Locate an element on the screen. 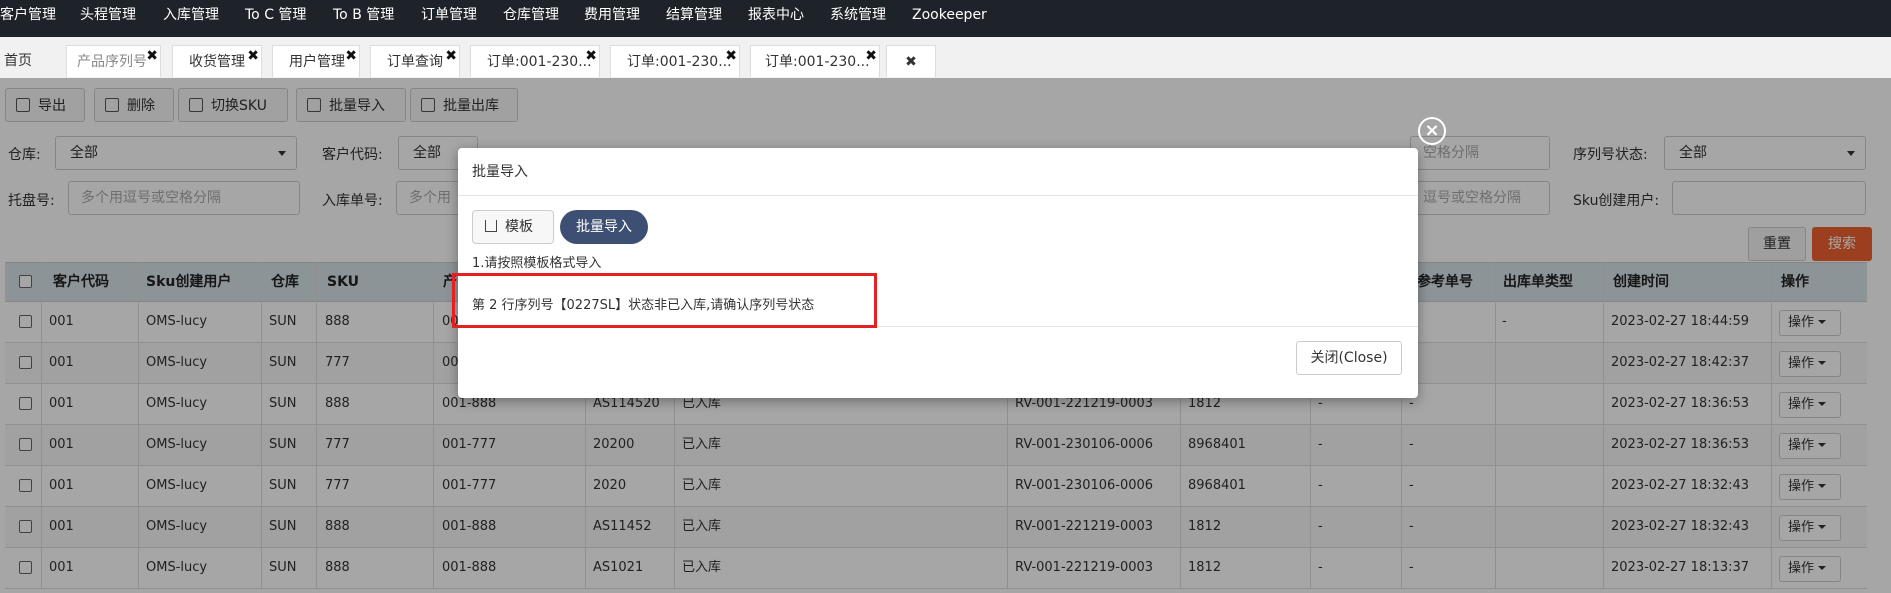  tab-product-serial: 产品序列号 ✖ is located at coordinates (113, 61).